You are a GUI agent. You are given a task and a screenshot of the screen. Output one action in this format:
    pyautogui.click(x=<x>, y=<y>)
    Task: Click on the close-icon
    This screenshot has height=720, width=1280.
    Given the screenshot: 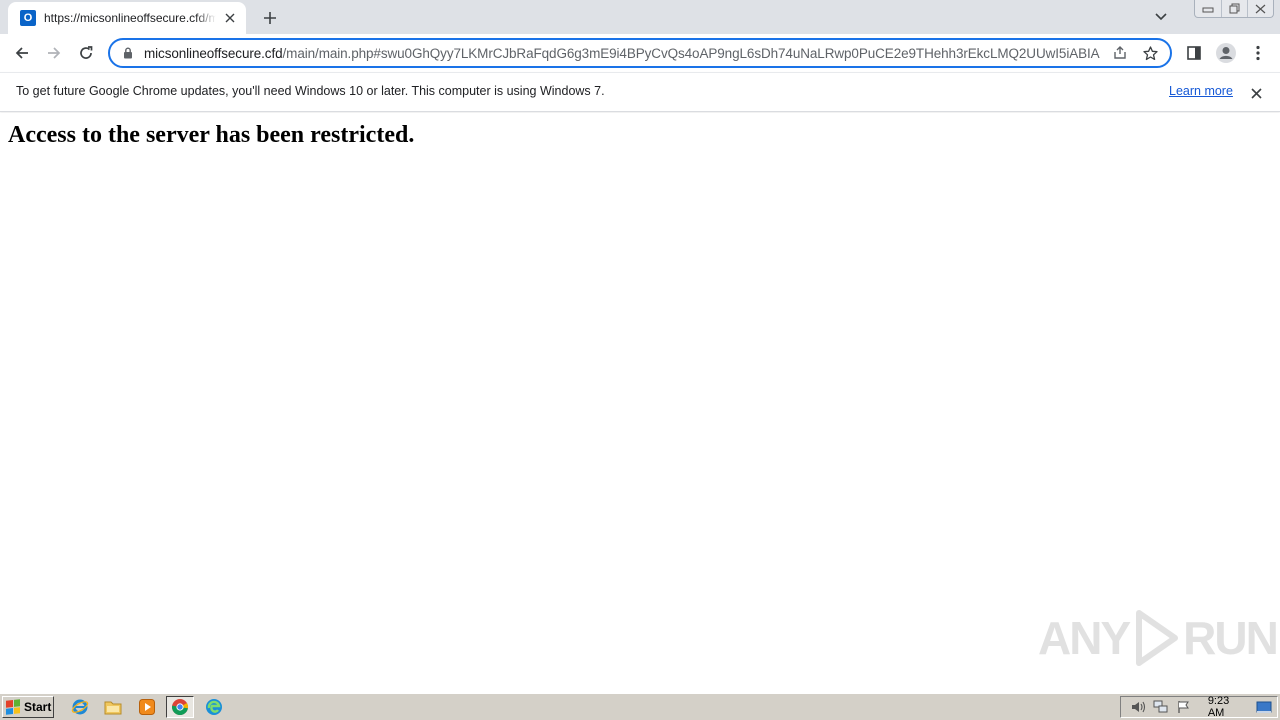 What is the action you would take?
    pyautogui.click(x=1260, y=8)
    